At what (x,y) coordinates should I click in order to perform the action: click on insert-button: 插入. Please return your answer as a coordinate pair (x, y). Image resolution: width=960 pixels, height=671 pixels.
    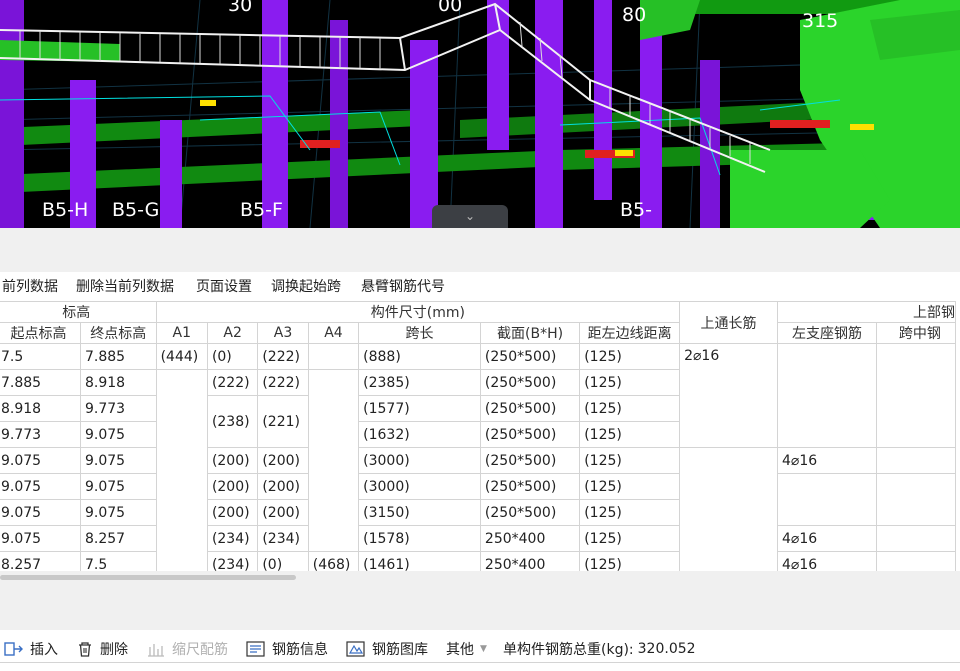
    Looking at the image, I should click on (31, 649).